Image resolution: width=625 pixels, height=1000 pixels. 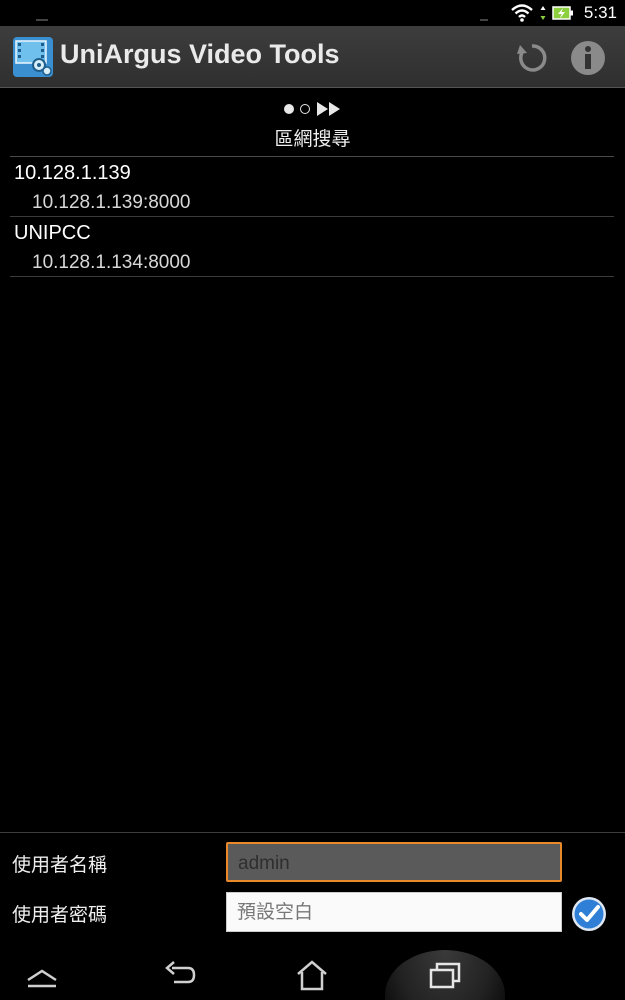 What do you see at coordinates (394, 912) in the screenshot?
I see `password-input: 預設空白` at bounding box center [394, 912].